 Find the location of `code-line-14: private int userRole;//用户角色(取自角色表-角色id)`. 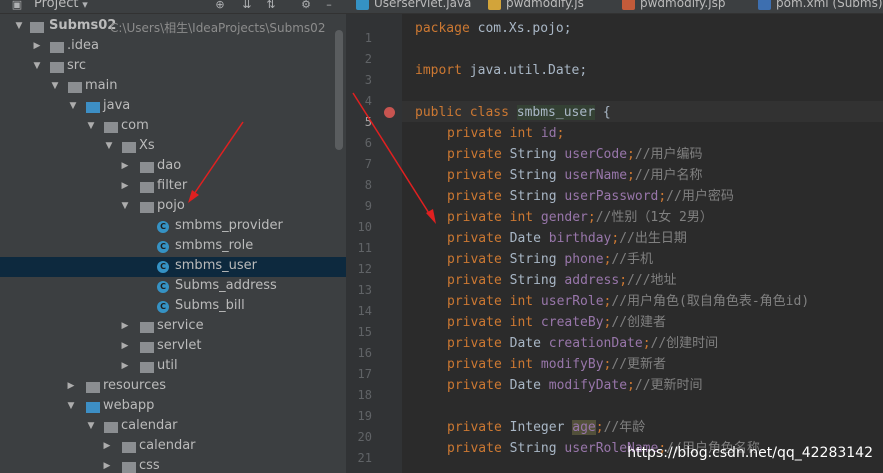

code-line-14: private int userRole;//用户角色(取自角色表-角色id) is located at coordinates (628, 301).